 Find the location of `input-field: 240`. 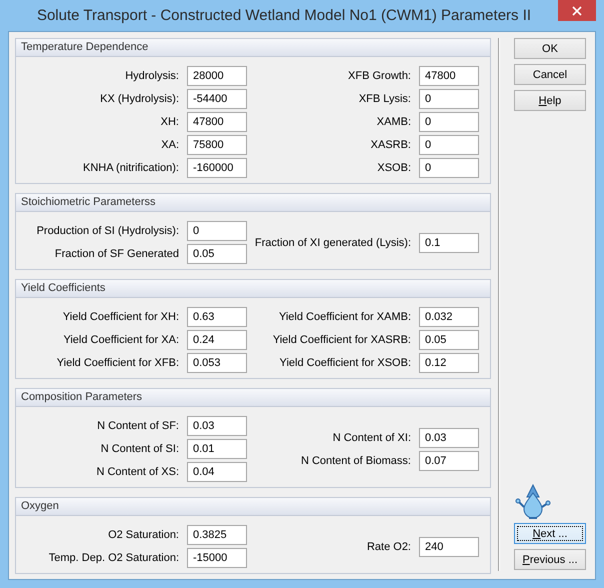

input-field: 240 is located at coordinates (449, 546).